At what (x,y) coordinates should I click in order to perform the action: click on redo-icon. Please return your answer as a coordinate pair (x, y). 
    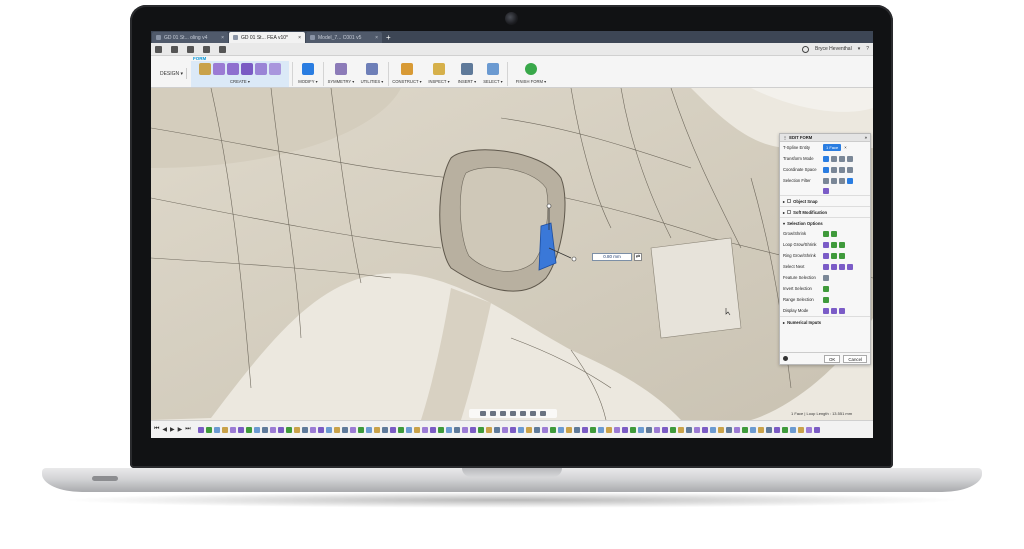
    Looking at the image, I should click on (222, 49).